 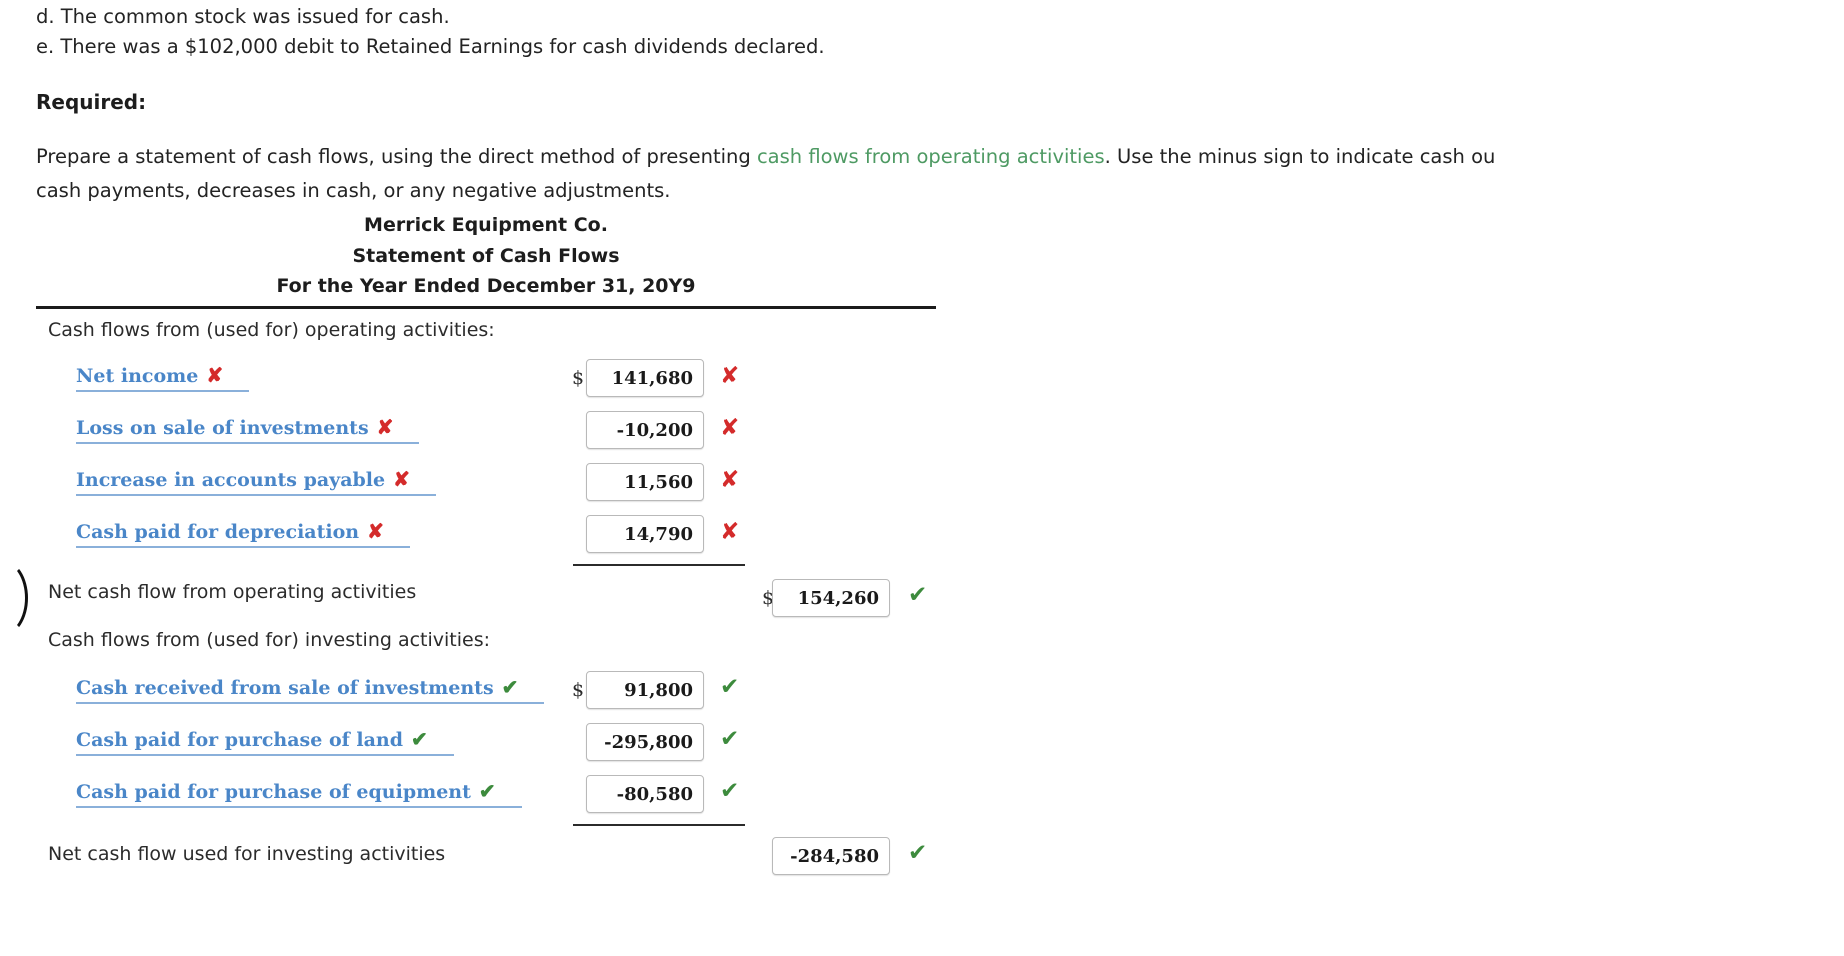 What do you see at coordinates (222, 427) in the screenshot?
I see `account-label: Loss on sale of investments` at bounding box center [222, 427].